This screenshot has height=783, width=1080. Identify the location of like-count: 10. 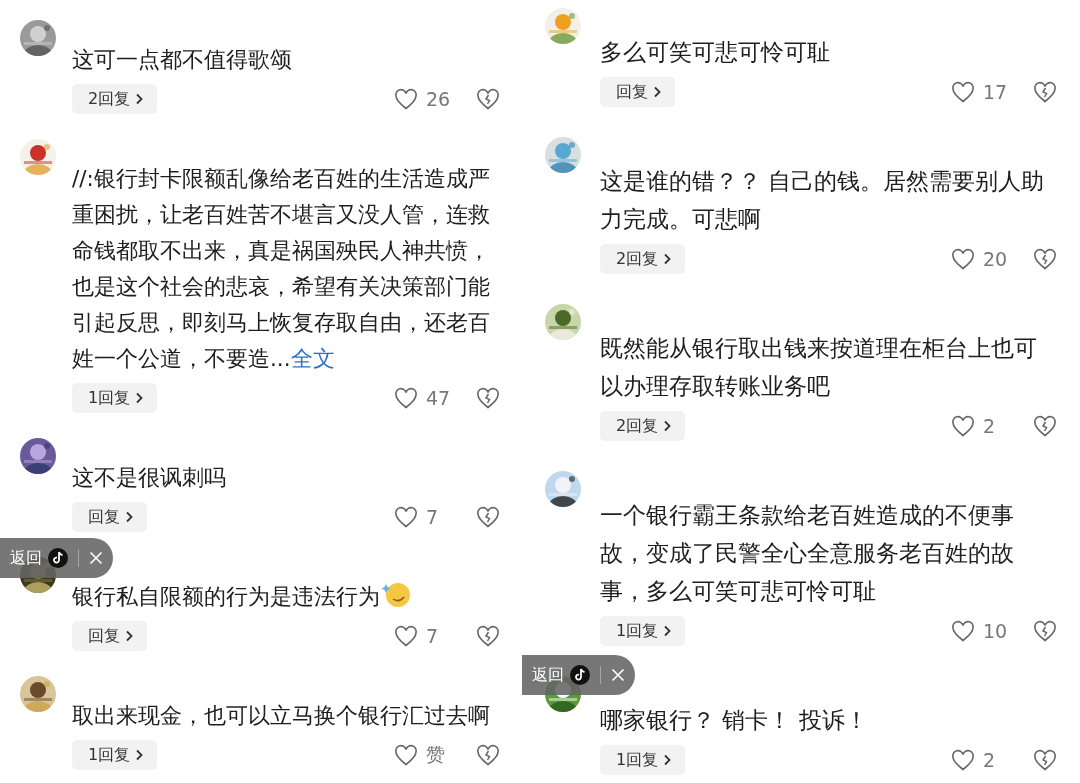
(995, 631).